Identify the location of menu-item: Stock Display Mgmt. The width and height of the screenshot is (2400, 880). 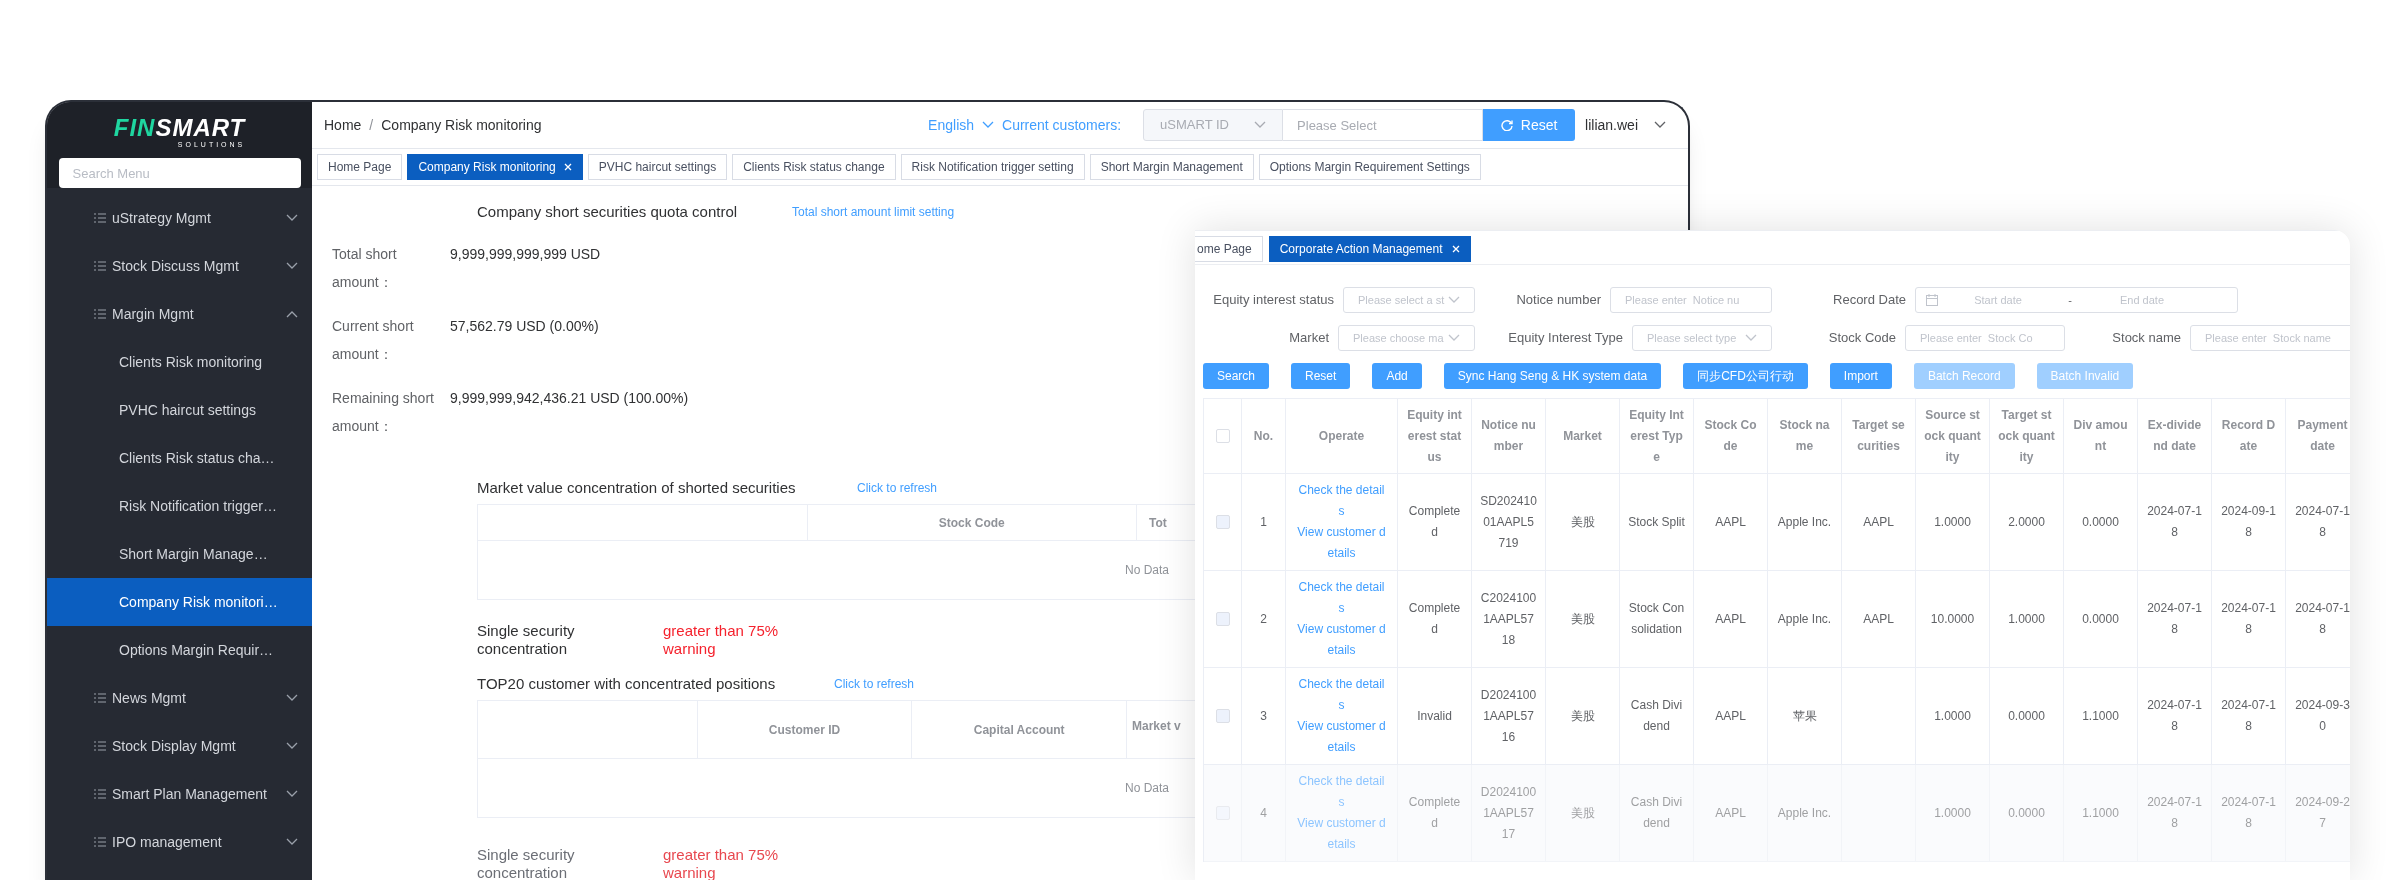
(179, 746).